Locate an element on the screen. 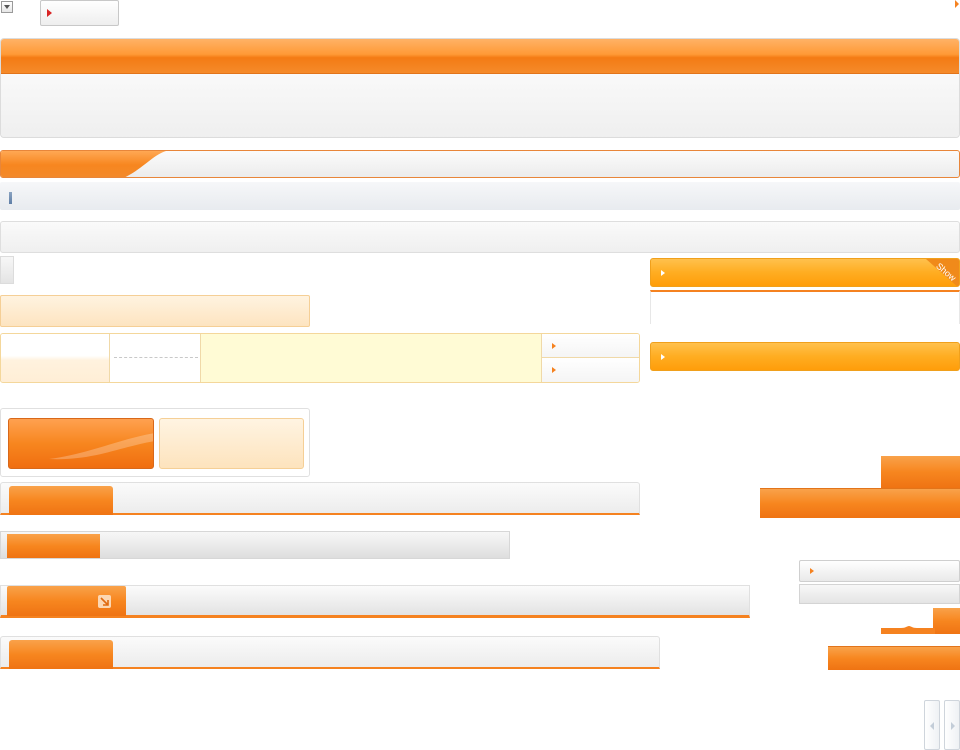 The width and height of the screenshot is (960, 750). corner-ribbon: Show is located at coordinates (942, 272).